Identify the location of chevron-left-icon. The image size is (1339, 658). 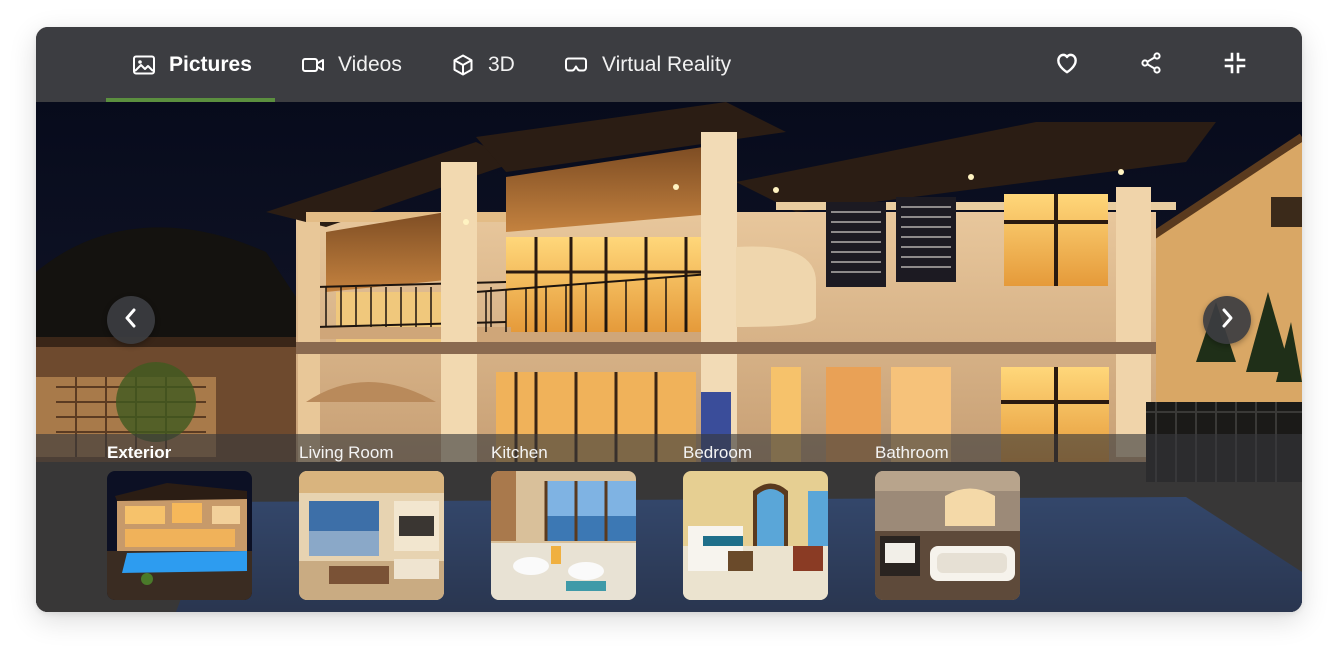
(131, 320).